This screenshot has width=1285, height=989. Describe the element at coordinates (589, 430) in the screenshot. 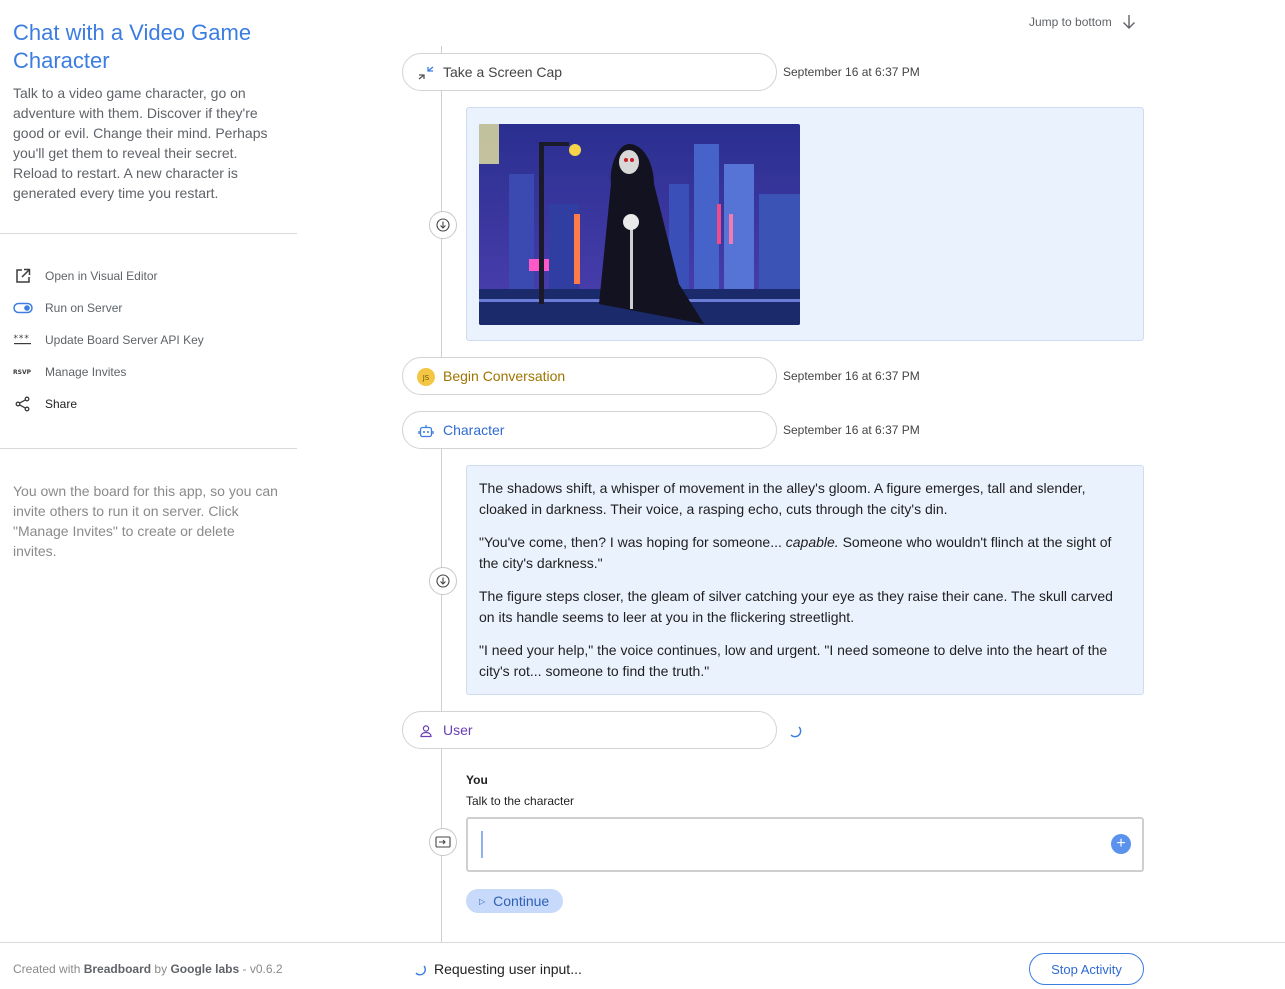

I see `node-character: Character` at that location.